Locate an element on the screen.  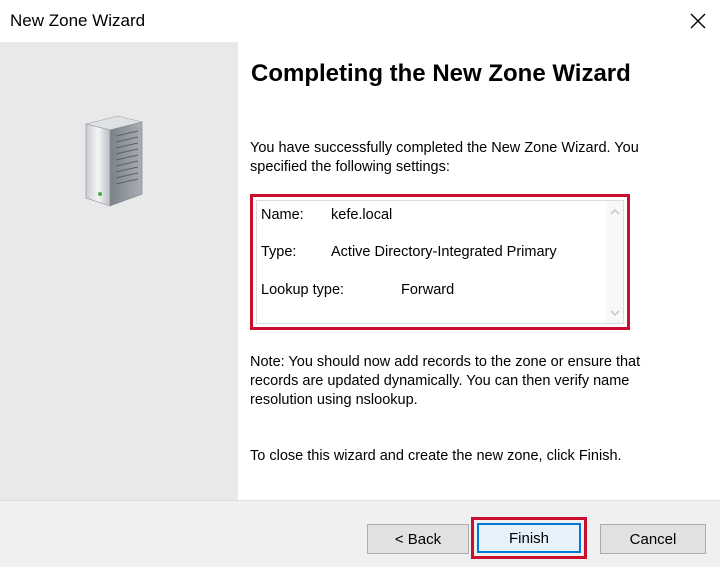
cancel-button: Cancel is located at coordinates (653, 539).